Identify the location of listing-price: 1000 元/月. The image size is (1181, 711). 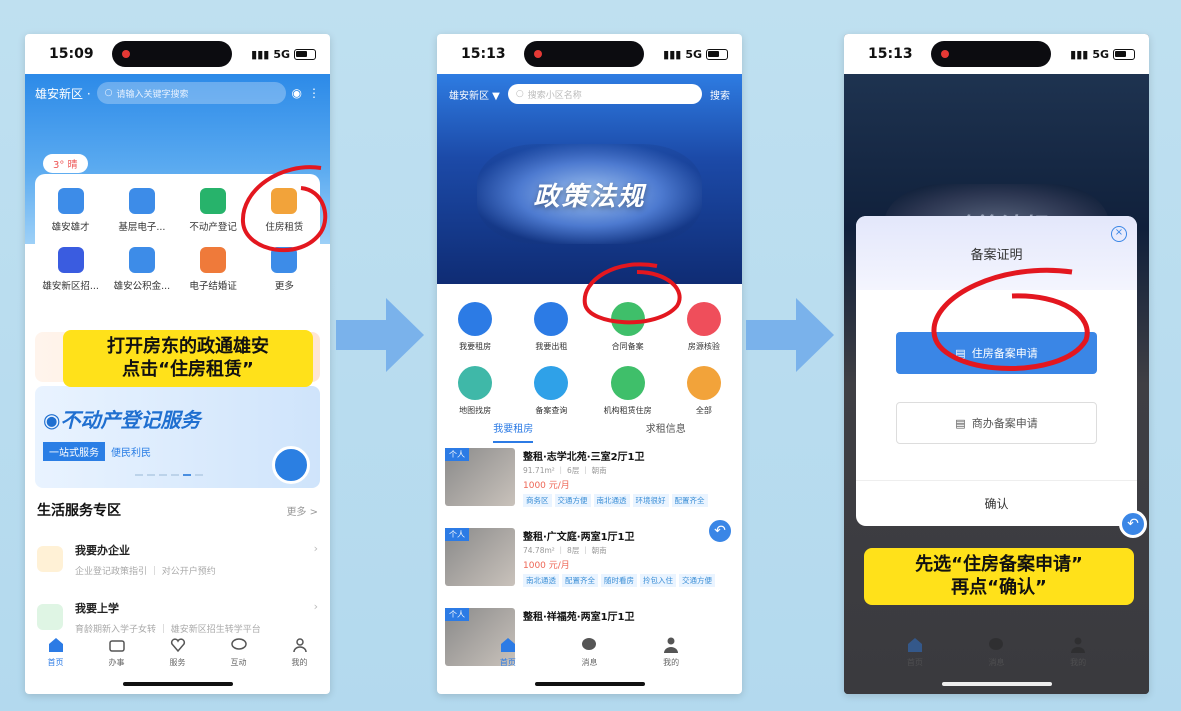
(546, 566).